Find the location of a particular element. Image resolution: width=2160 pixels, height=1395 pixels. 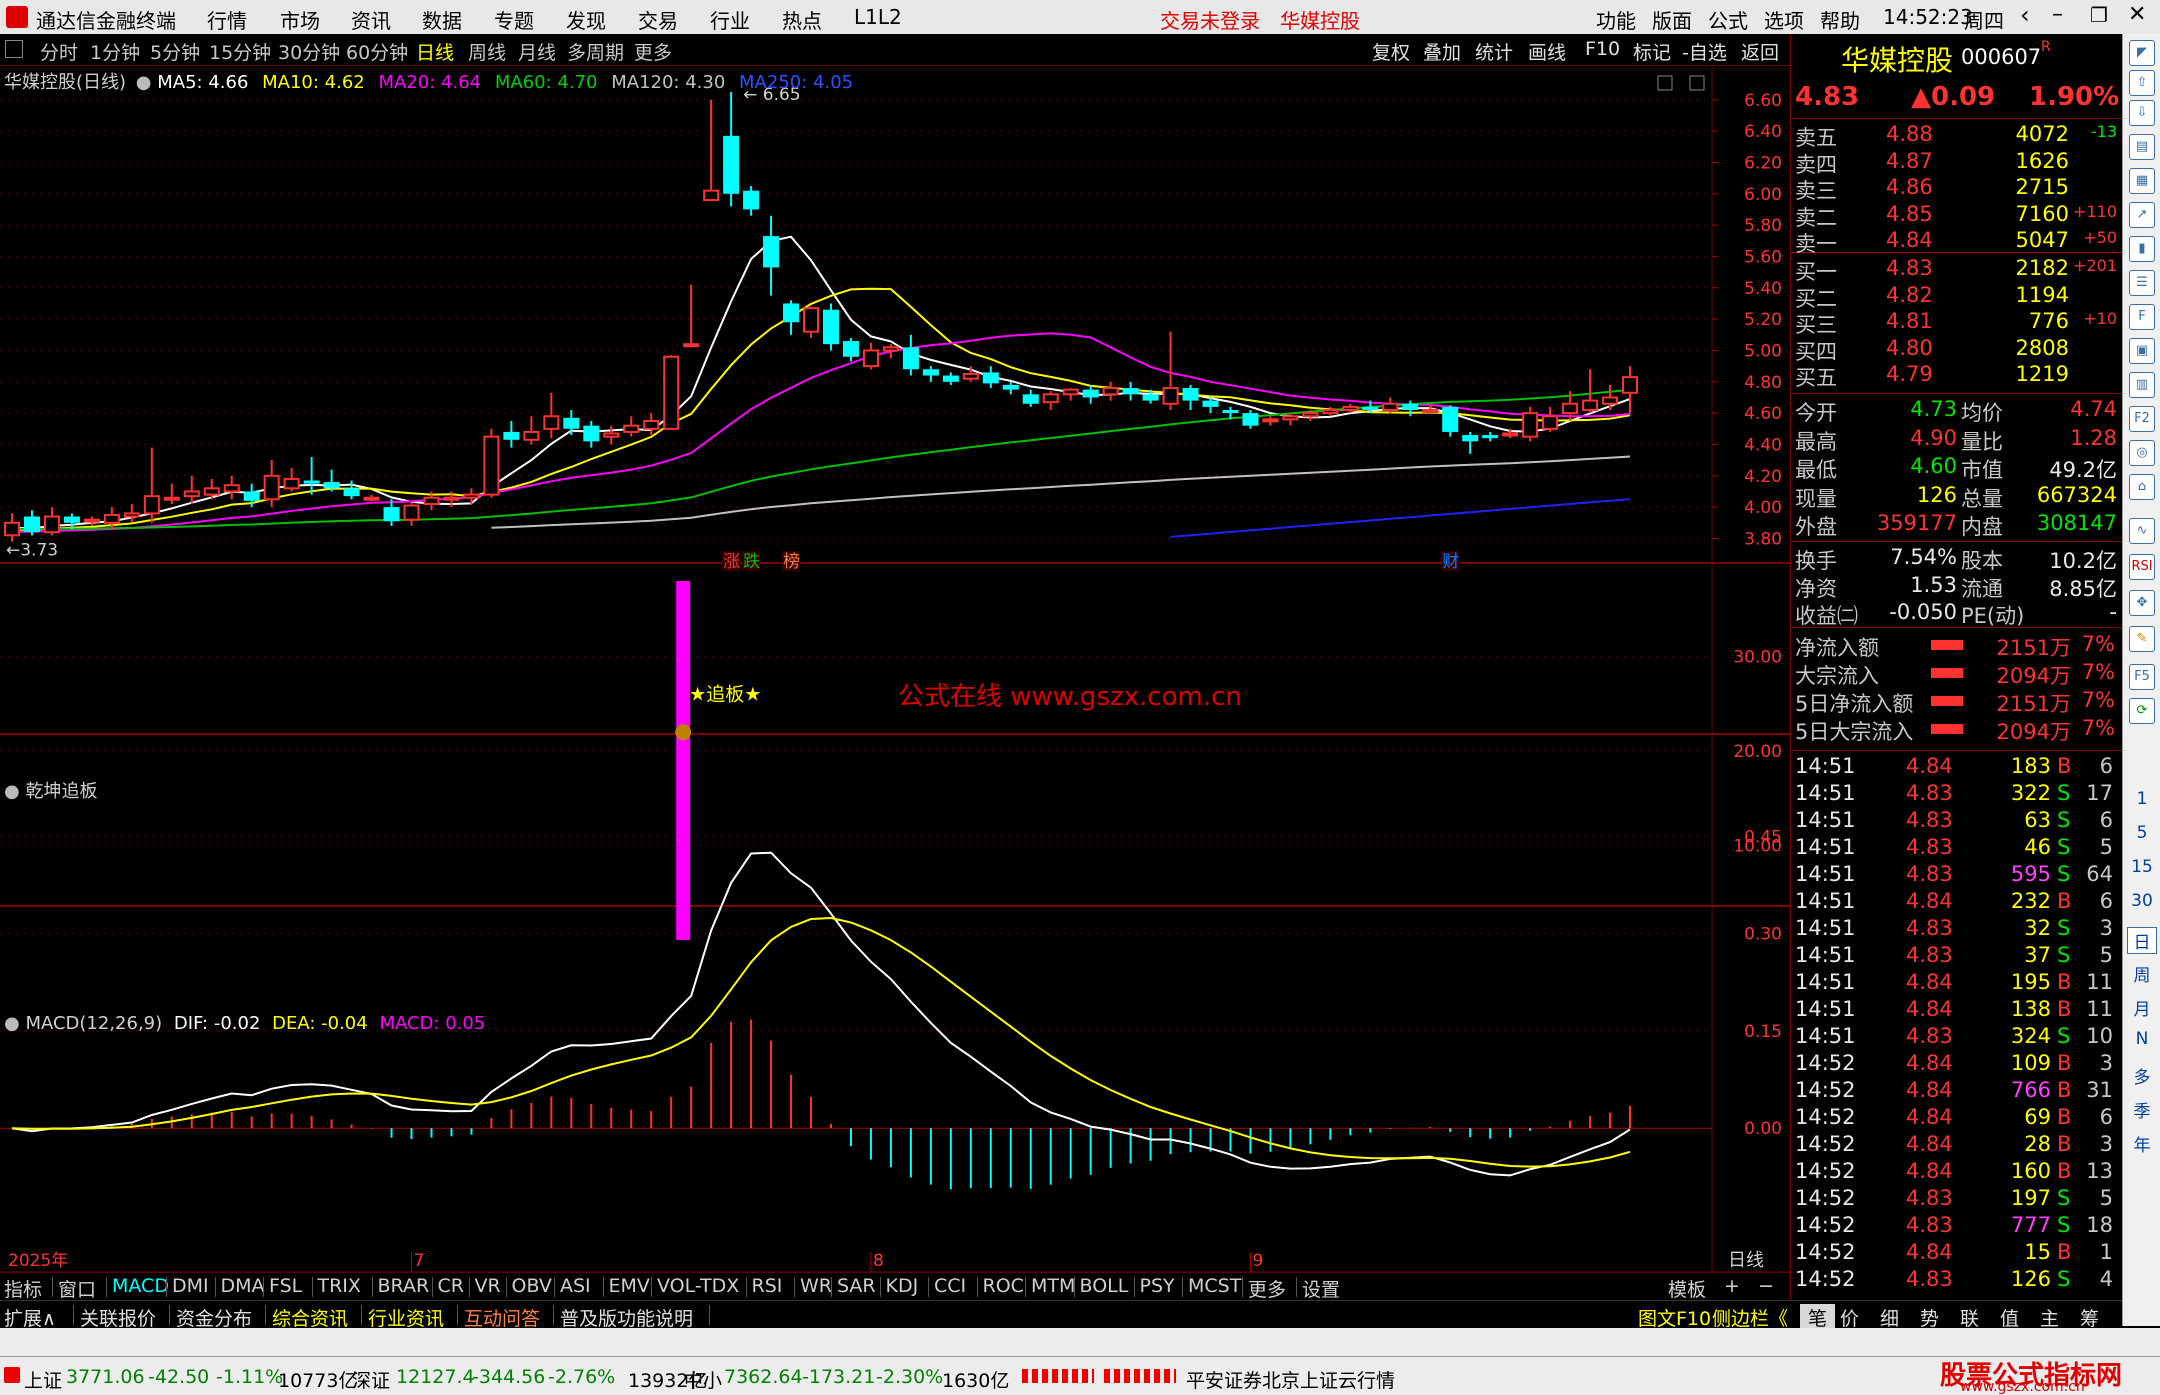

indicator-tab: PSY is located at coordinates (1157, 1286).